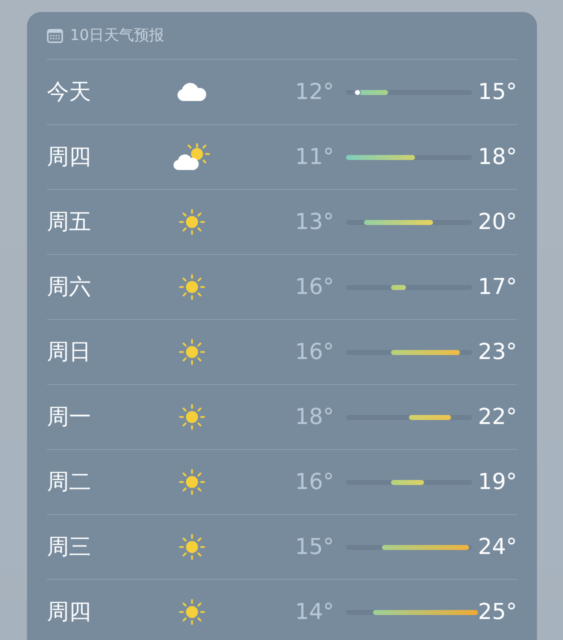 The width and height of the screenshot is (563, 640). What do you see at coordinates (117, 35) in the screenshot?
I see `card-title: 10日天气预报` at bounding box center [117, 35].